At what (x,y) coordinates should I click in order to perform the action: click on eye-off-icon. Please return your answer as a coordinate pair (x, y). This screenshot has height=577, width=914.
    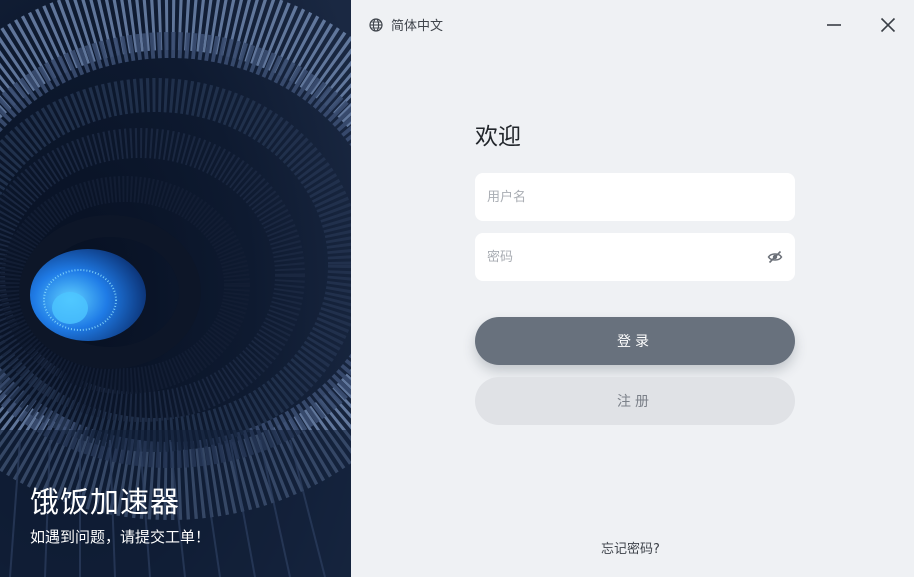
    Looking at the image, I should click on (775, 257).